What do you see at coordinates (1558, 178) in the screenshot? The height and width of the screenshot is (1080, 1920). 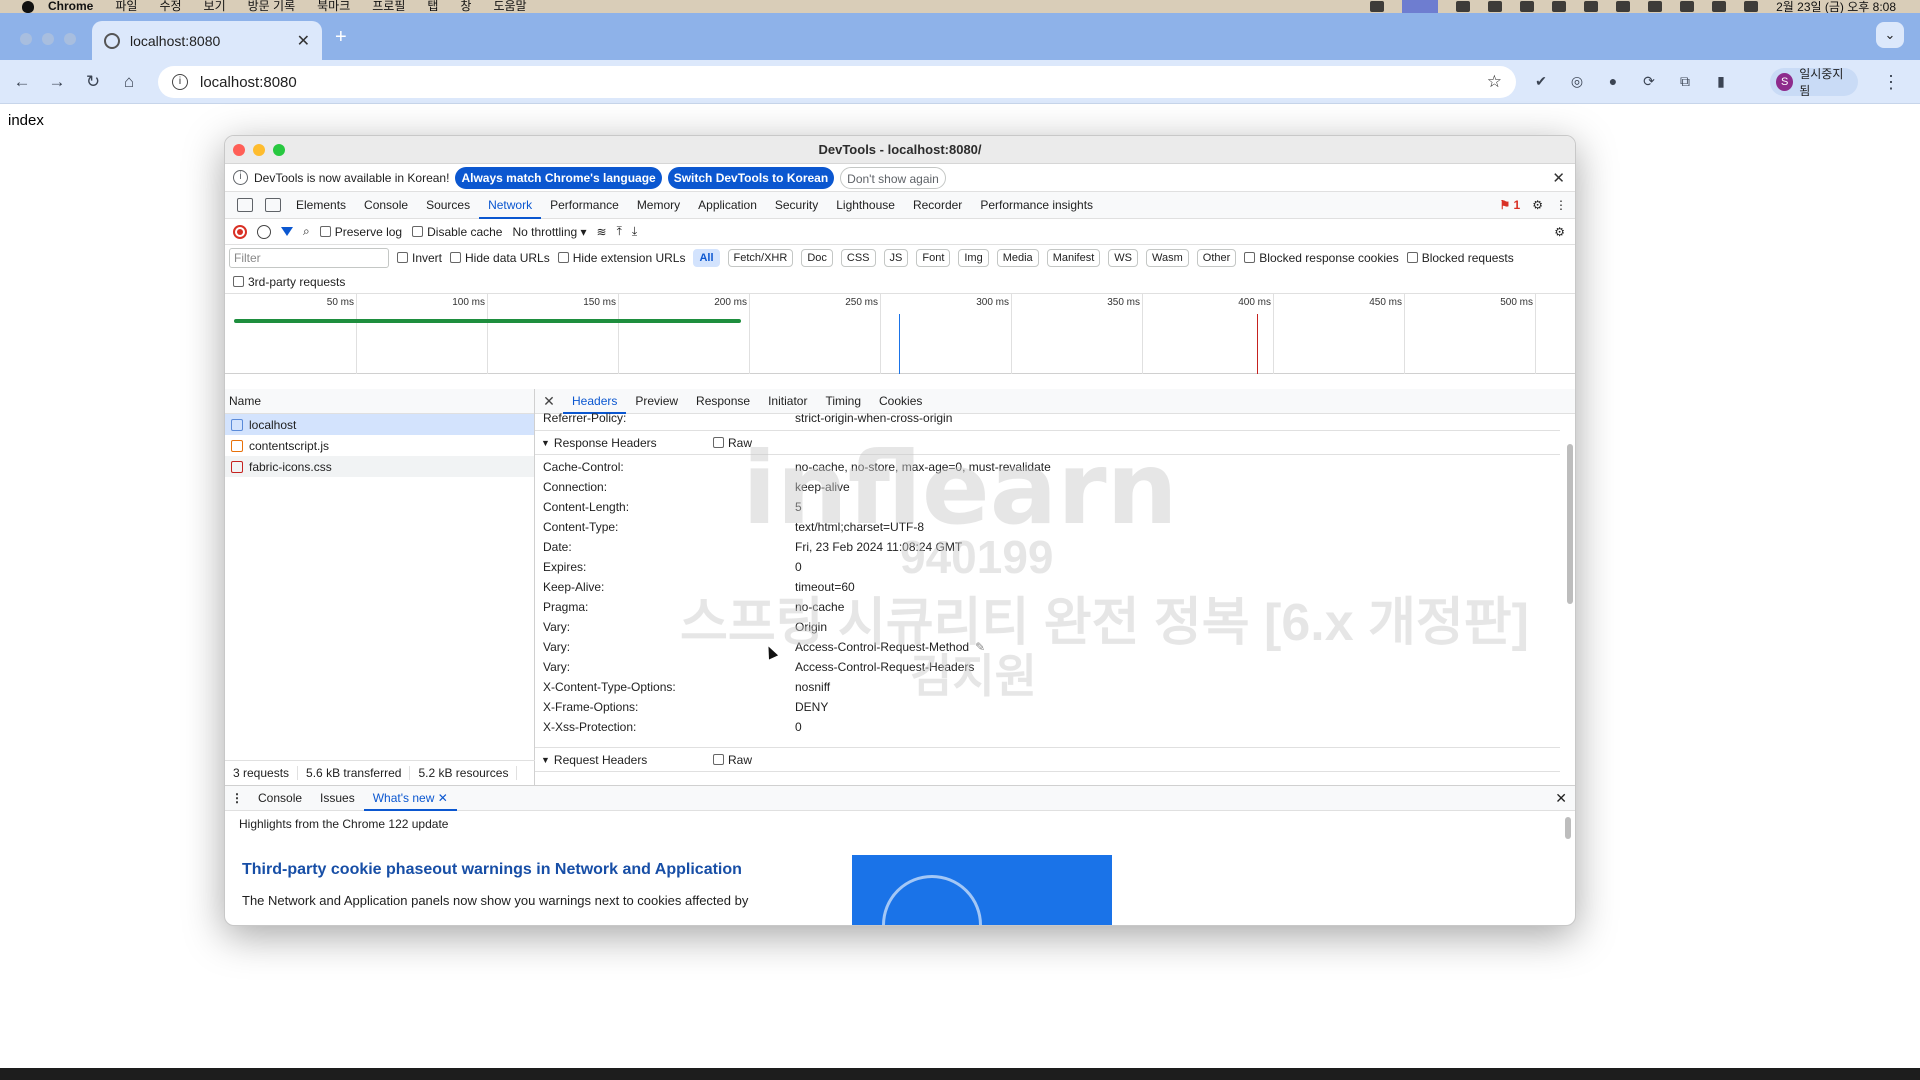 I see `close-infobar-icon: ✕` at bounding box center [1558, 178].